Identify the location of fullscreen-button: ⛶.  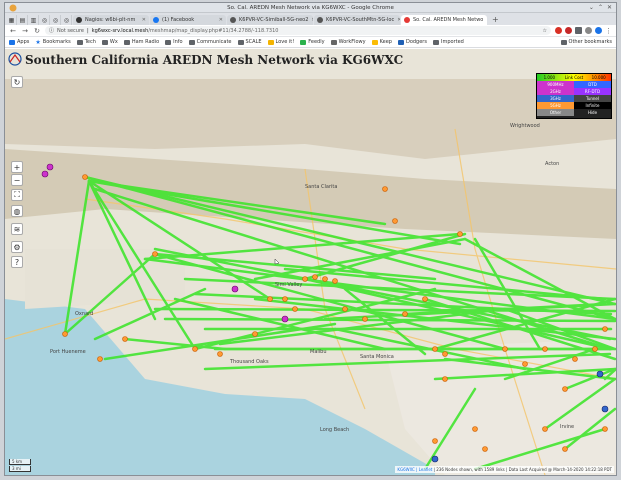
(17, 195).